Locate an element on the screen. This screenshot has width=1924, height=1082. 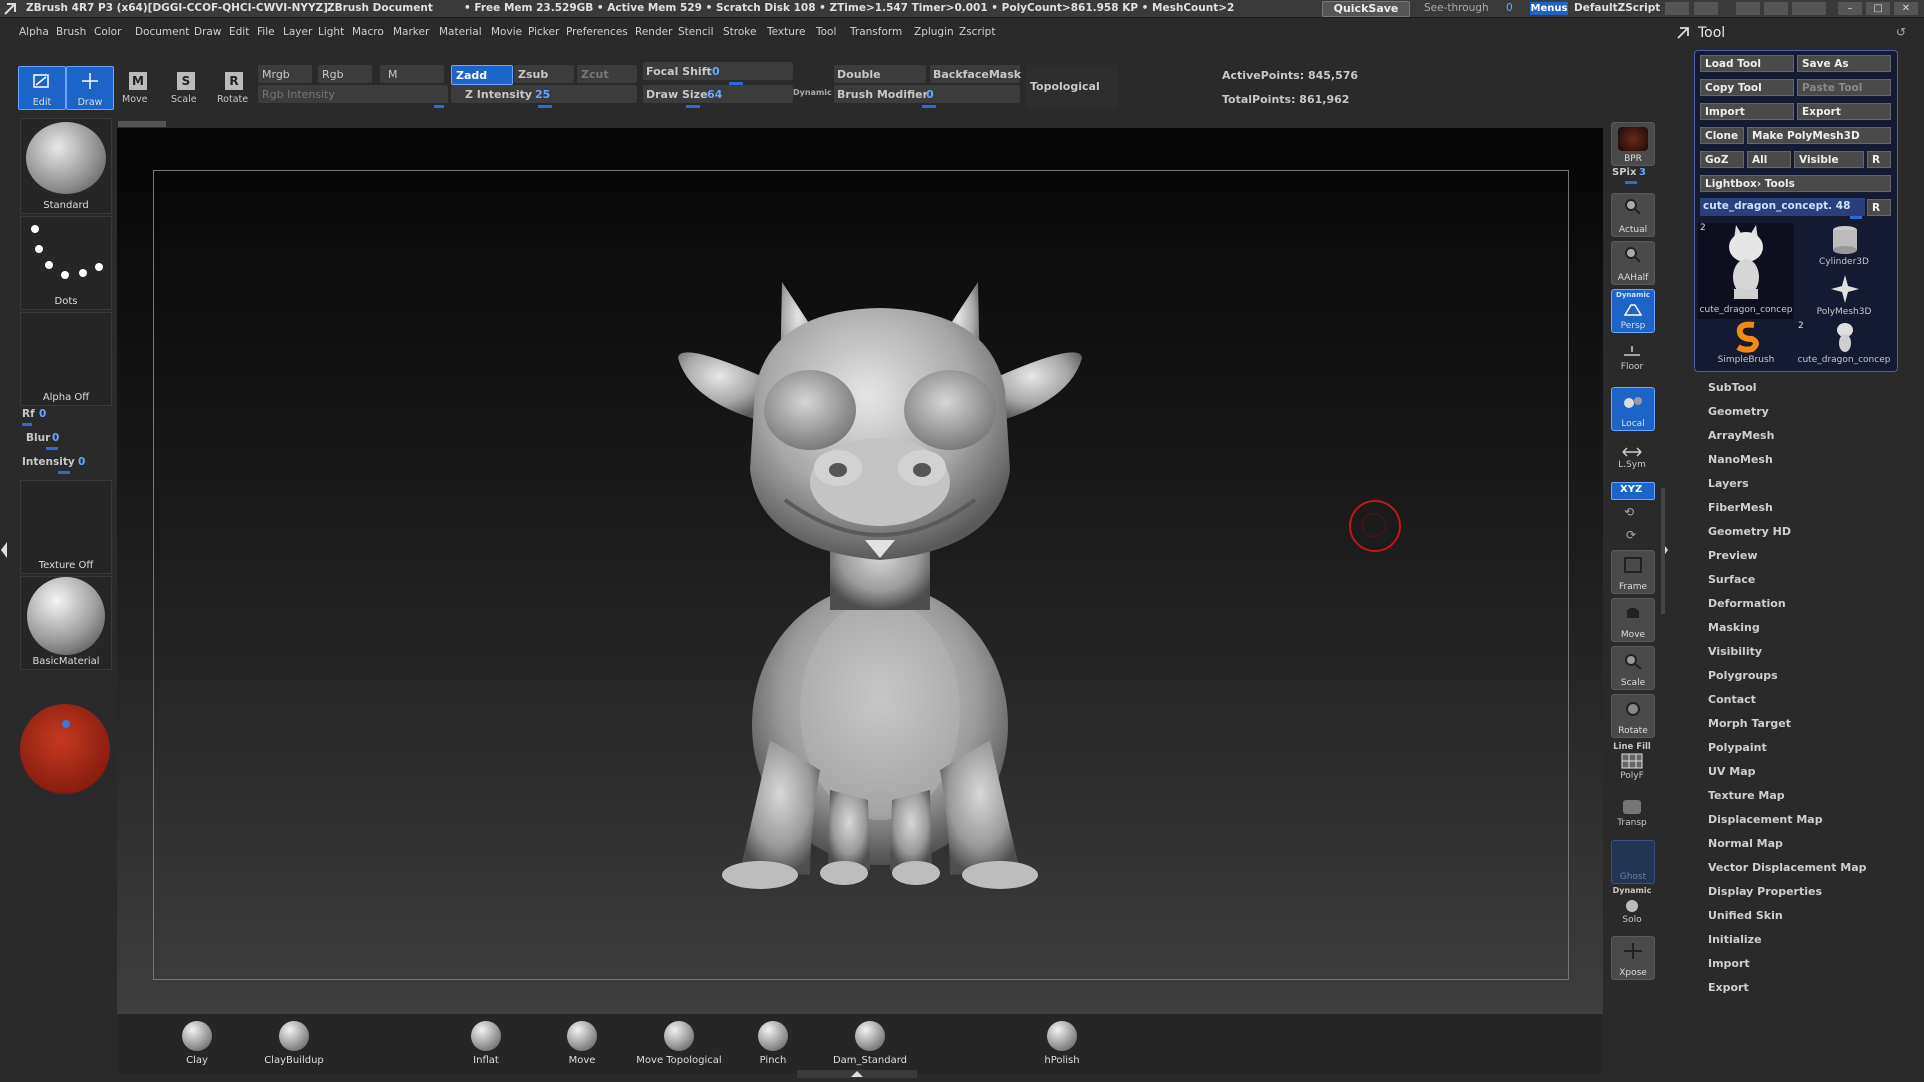
menu-picker: Picker is located at coordinates (543, 32).